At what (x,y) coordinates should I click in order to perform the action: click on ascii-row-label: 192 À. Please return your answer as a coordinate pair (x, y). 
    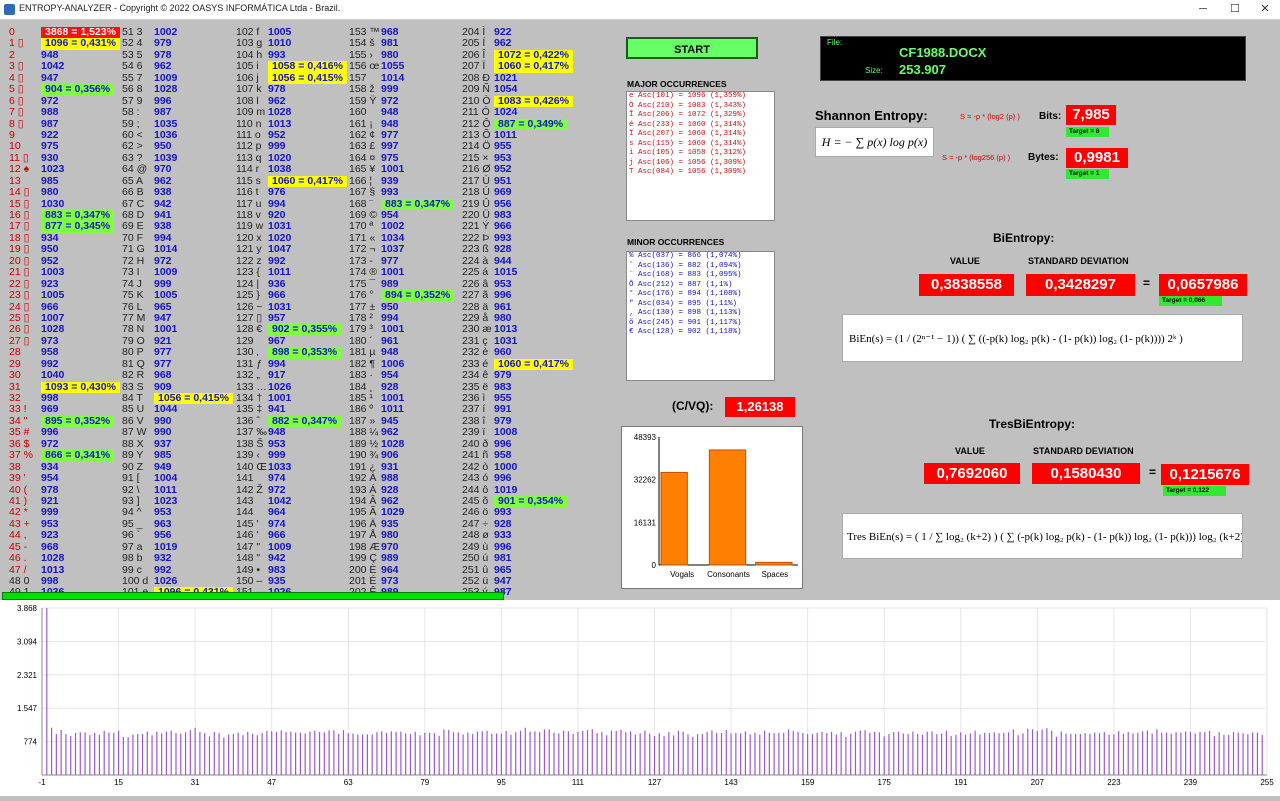
    Looking at the image, I should click on (363, 478).